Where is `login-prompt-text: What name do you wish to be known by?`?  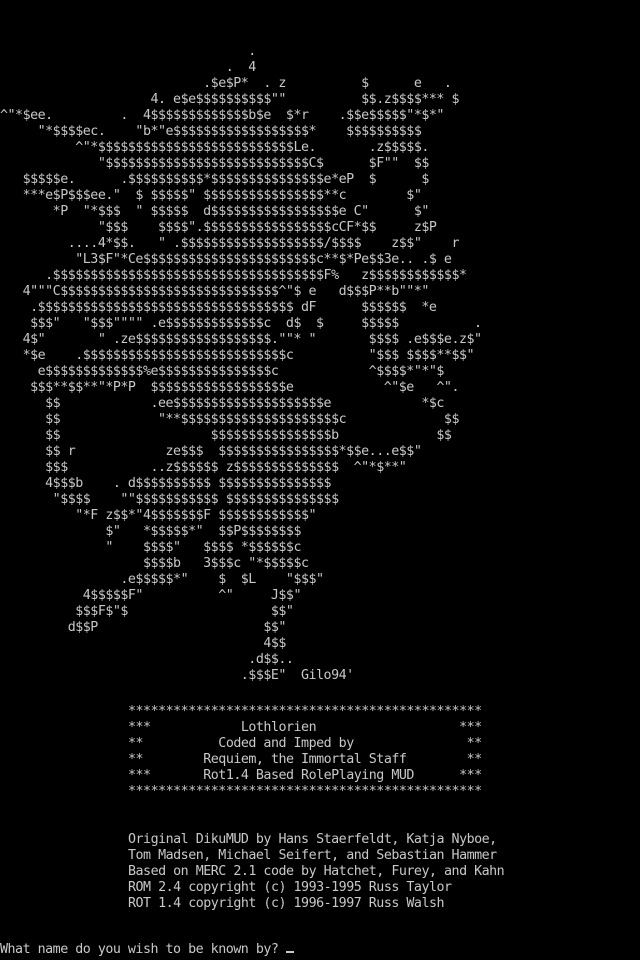 login-prompt-text: What name do you wish to be known by? is located at coordinates (139, 949).